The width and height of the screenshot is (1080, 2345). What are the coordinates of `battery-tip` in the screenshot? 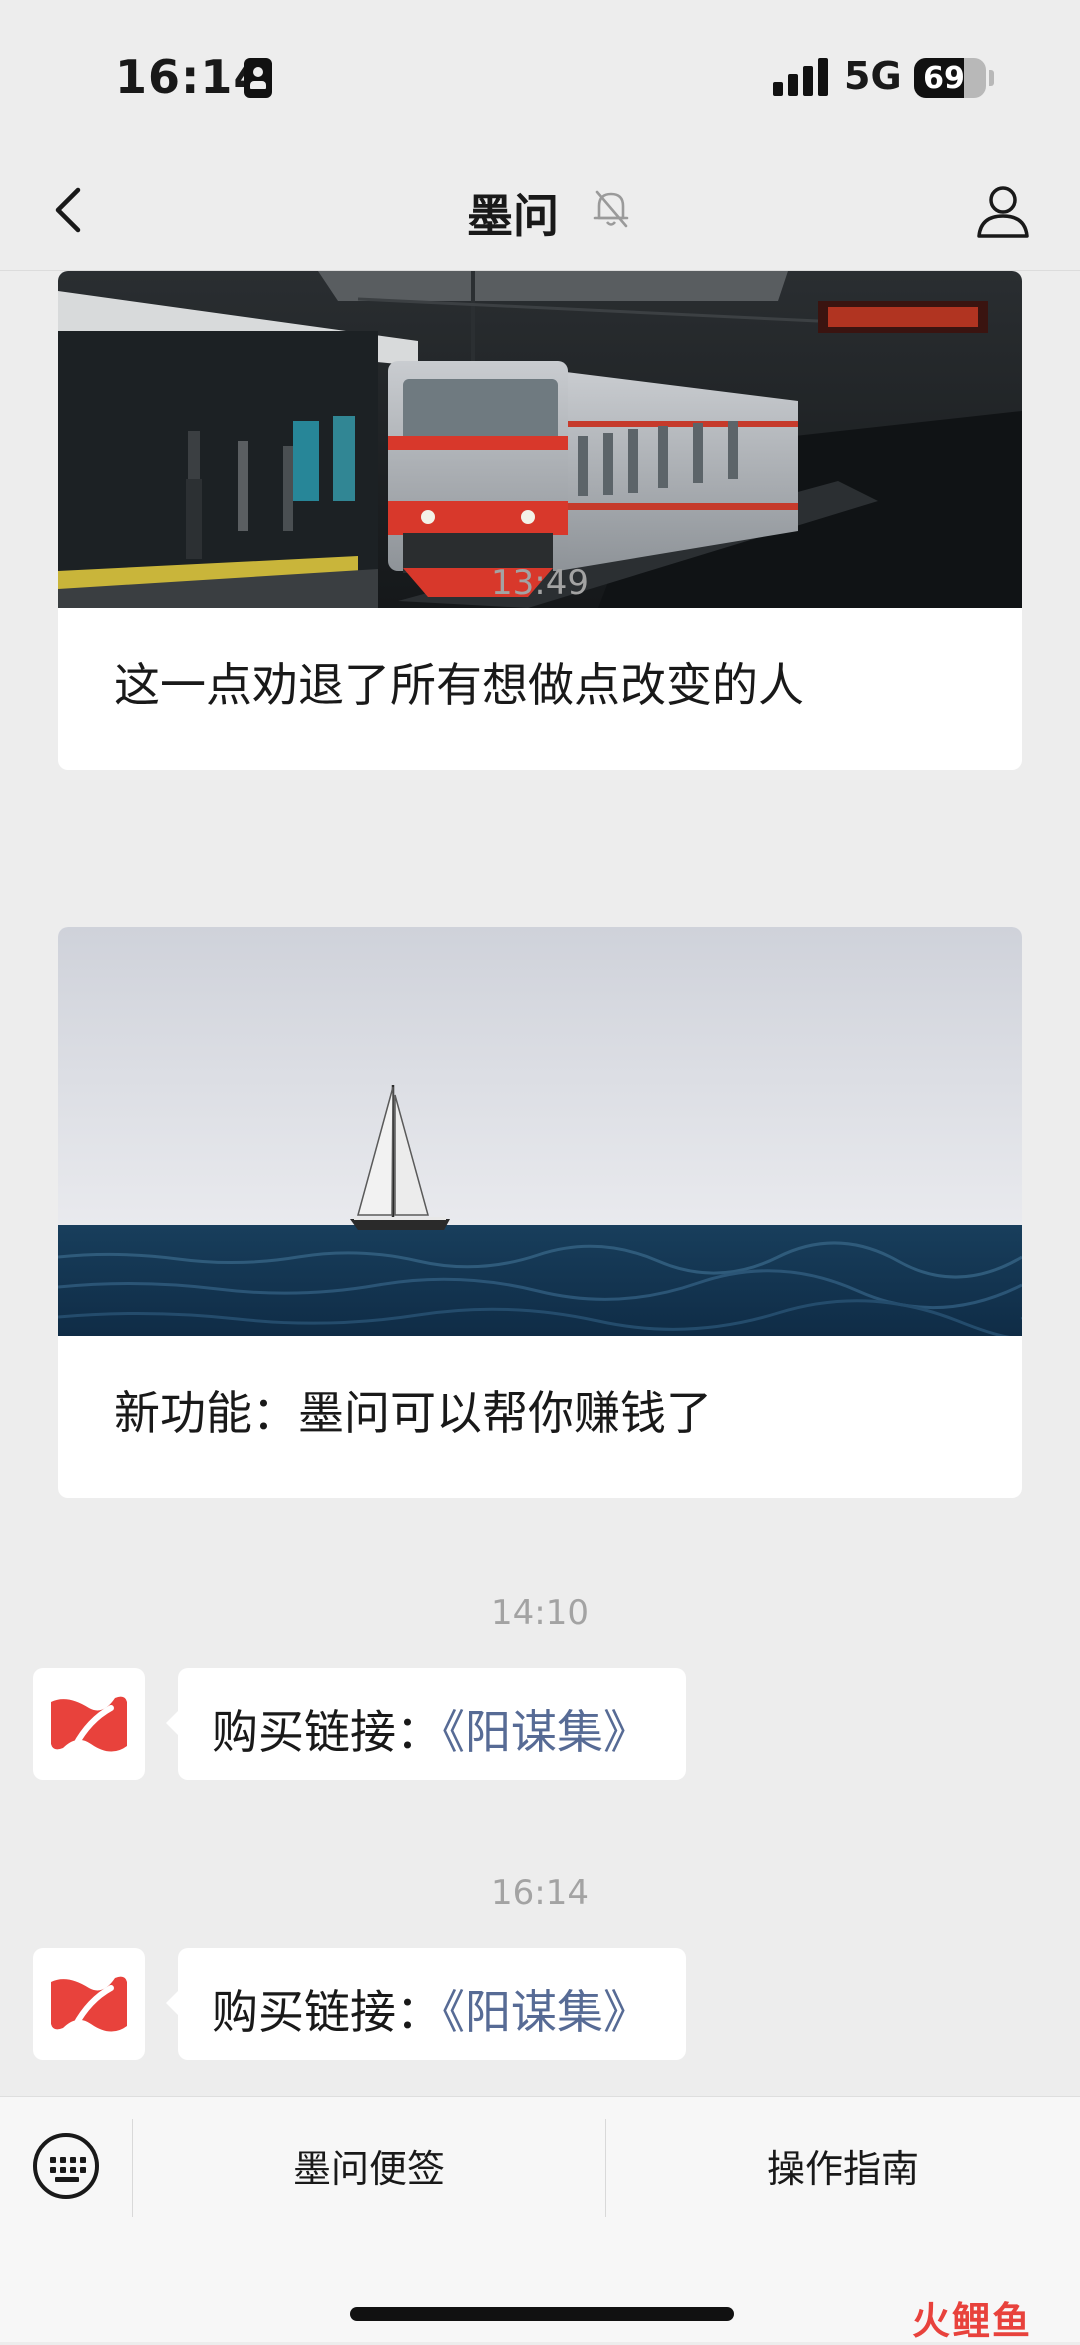 It's located at (991, 78).